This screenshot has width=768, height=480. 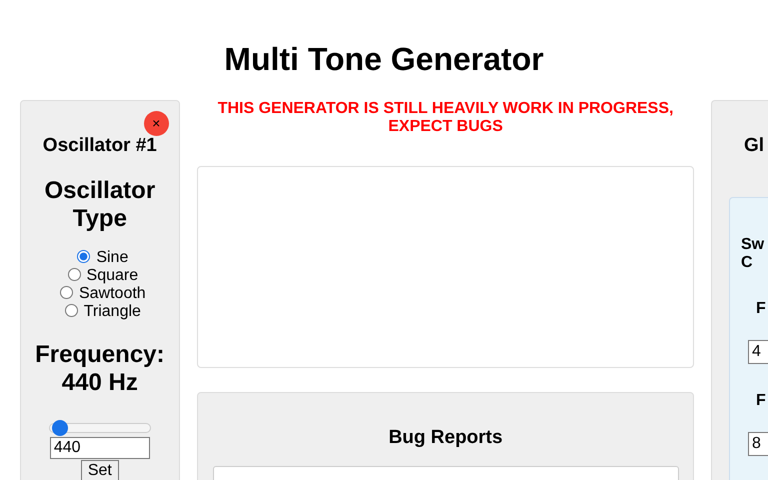 I want to click on close-button: ×, so click(x=156, y=123).